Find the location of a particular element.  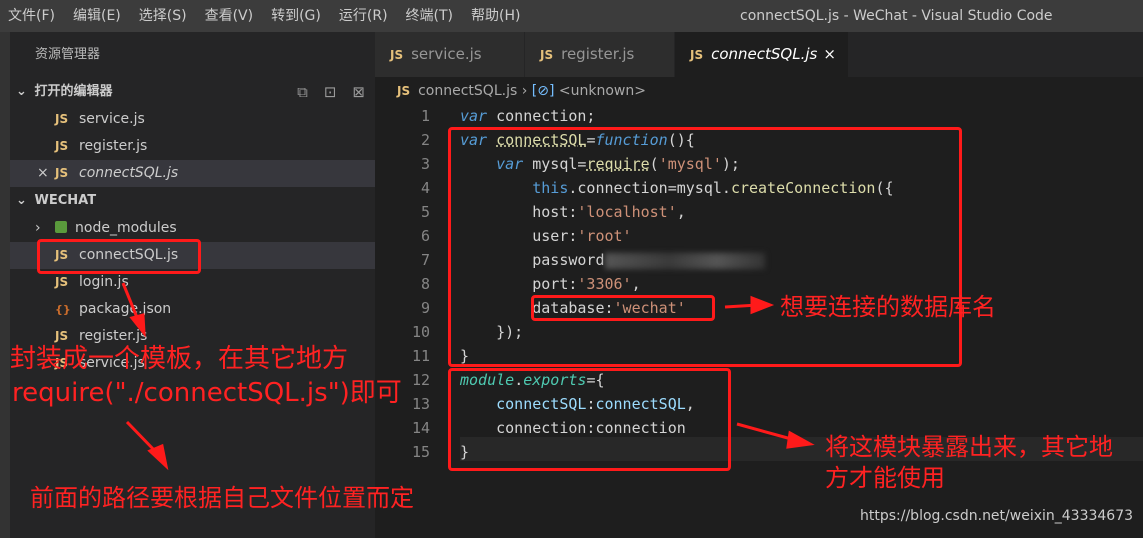

highlight-connectsql-file is located at coordinates (119, 256).